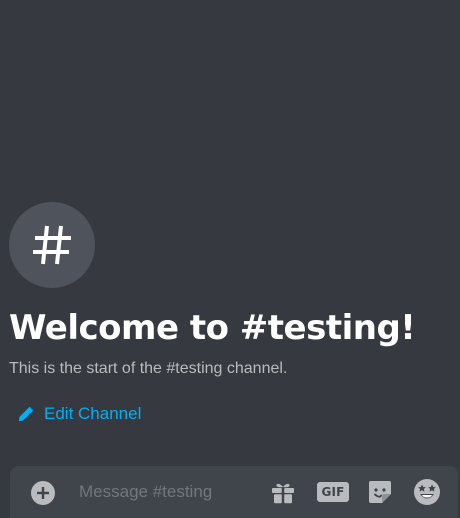 The height and width of the screenshot is (518, 460). I want to click on message-composer: Message #testing GIF, so click(234, 492).